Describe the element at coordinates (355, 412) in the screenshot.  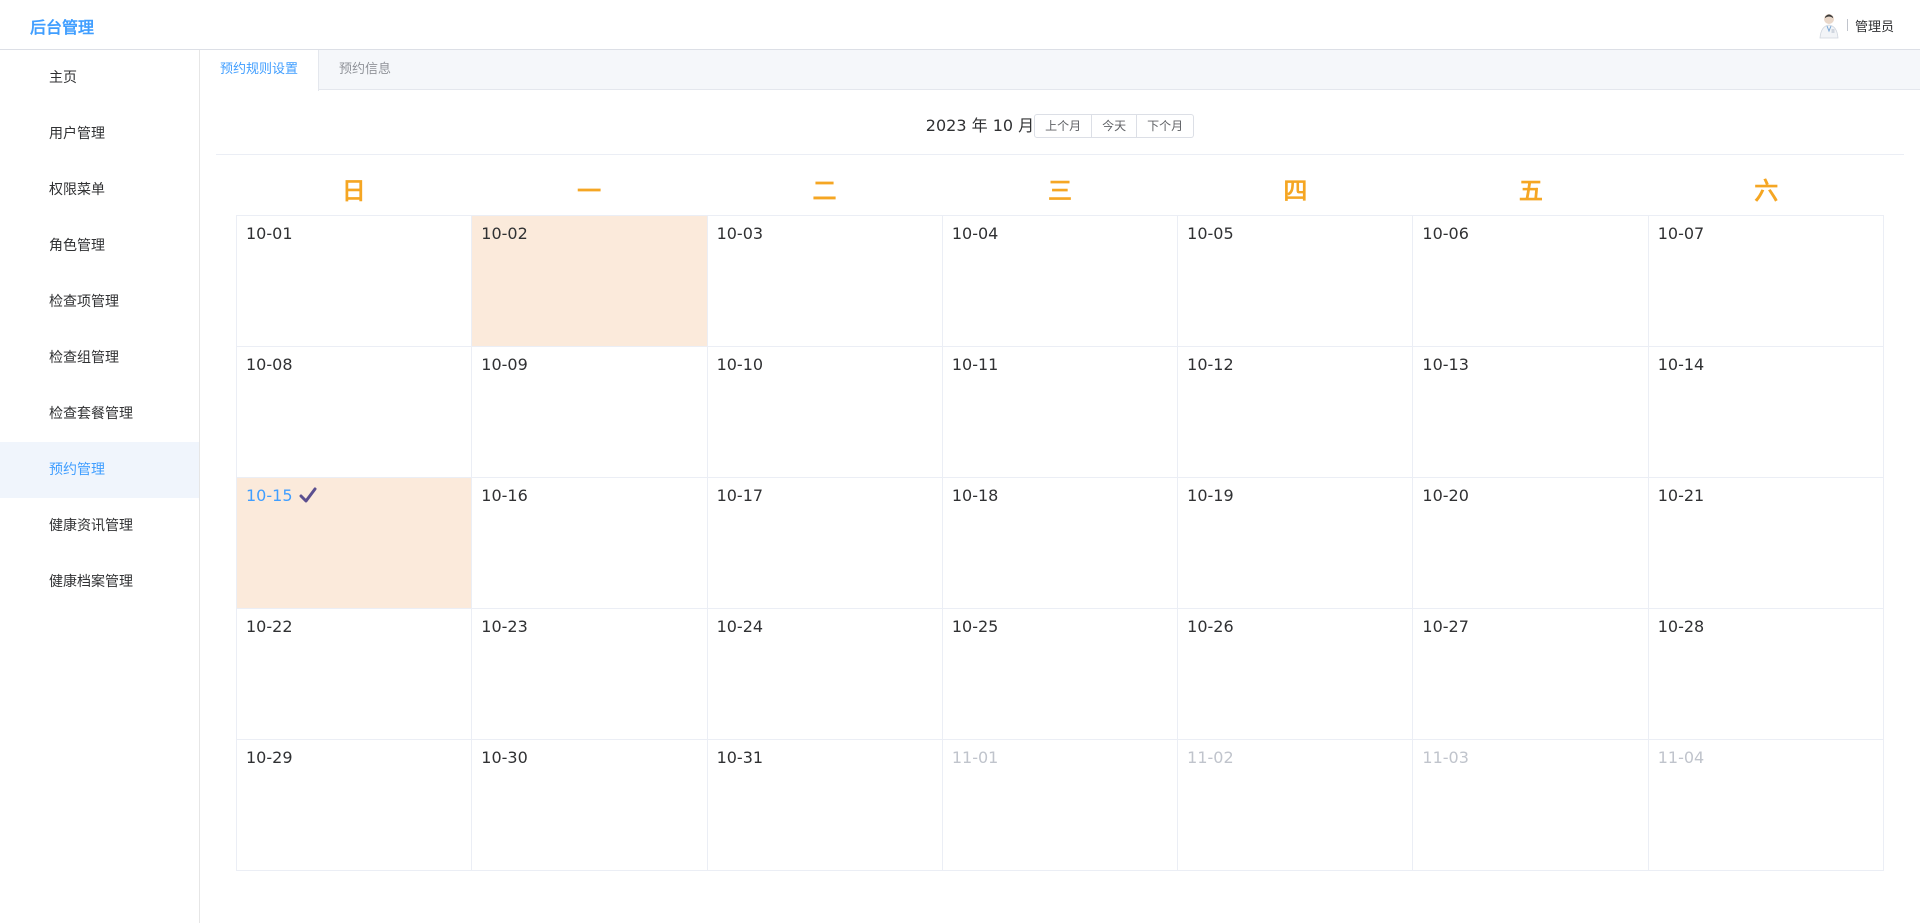
I see `calendar-day-cell: 10-08` at that location.